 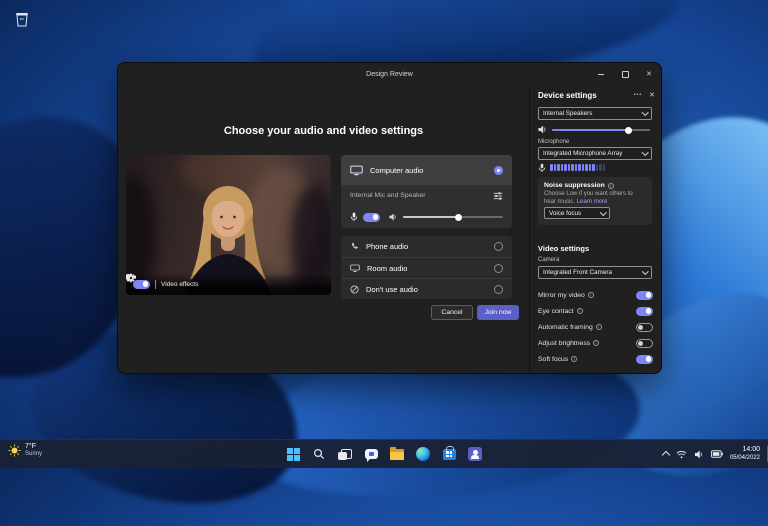 What do you see at coordinates (30, 446) in the screenshot?
I see `weather-temperature: 7°F` at bounding box center [30, 446].